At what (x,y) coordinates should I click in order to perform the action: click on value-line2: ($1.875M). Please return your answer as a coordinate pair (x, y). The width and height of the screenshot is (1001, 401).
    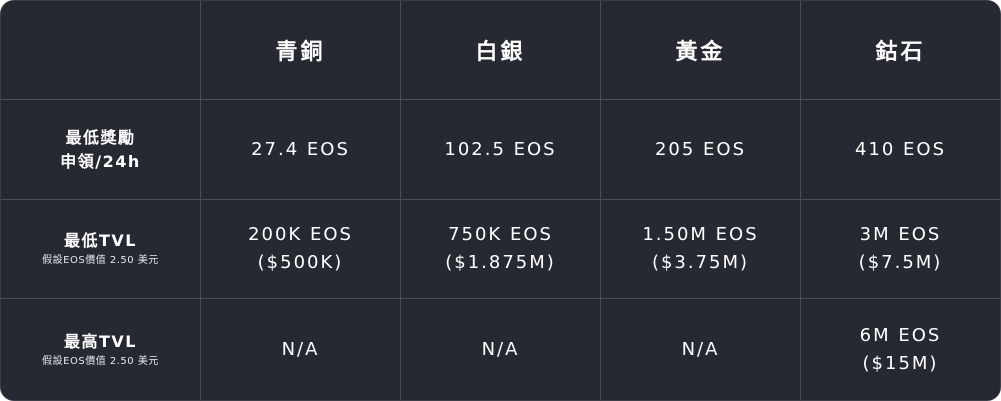
    Looking at the image, I should click on (500, 262).